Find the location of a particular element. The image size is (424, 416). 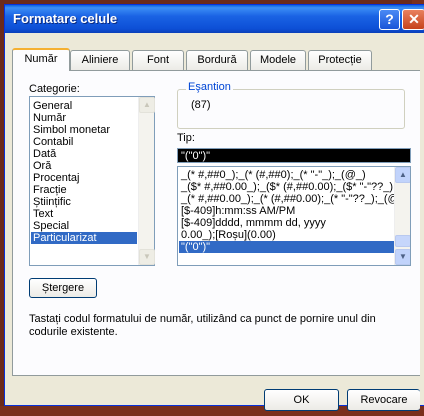

tab-font: Font is located at coordinates (158, 60).